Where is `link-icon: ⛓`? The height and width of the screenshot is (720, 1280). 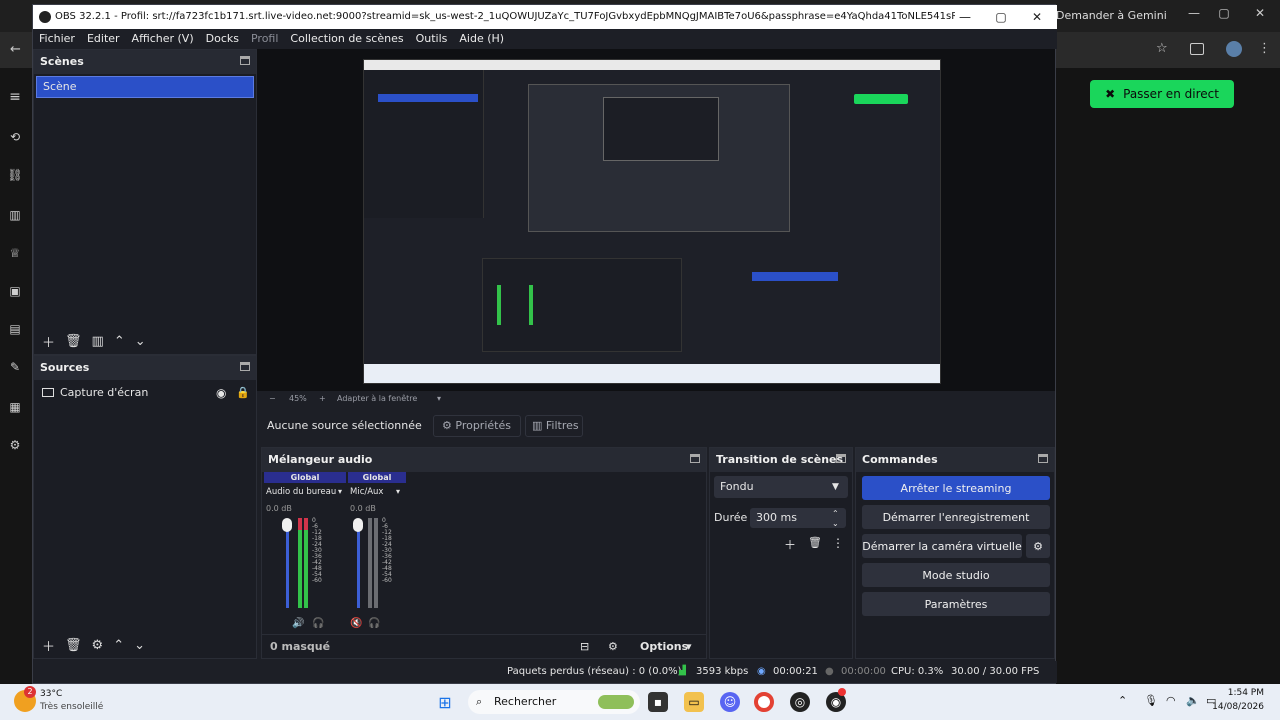 link-icon: ⛓ is located at coordinates (15, 175).